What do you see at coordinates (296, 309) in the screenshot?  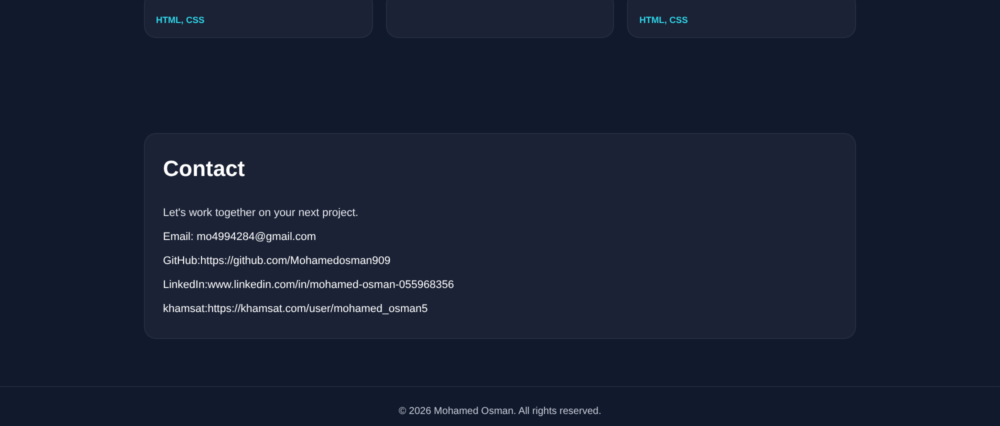 I see `contact-line: khamsat:https://khamsat.com/user/mohamed_osman5` at bounding box center [296, 309].